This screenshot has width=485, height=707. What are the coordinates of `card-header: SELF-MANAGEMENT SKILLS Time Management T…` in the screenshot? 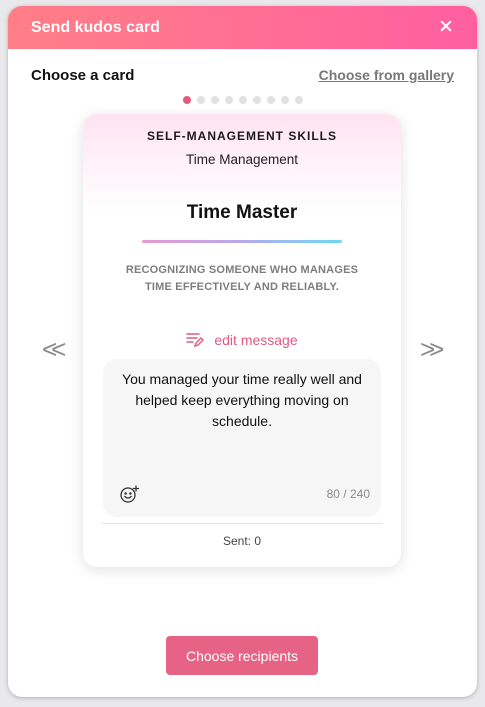 It's located at (242, 184).